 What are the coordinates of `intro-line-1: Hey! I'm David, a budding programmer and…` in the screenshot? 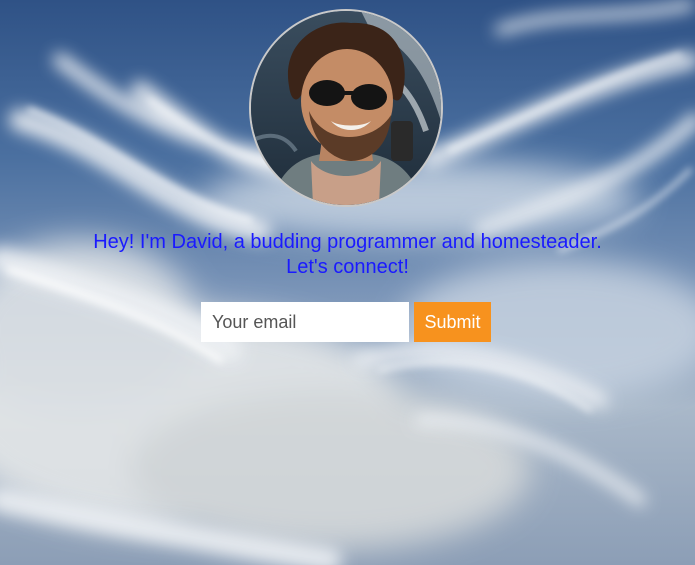 It's located at (347, 242).